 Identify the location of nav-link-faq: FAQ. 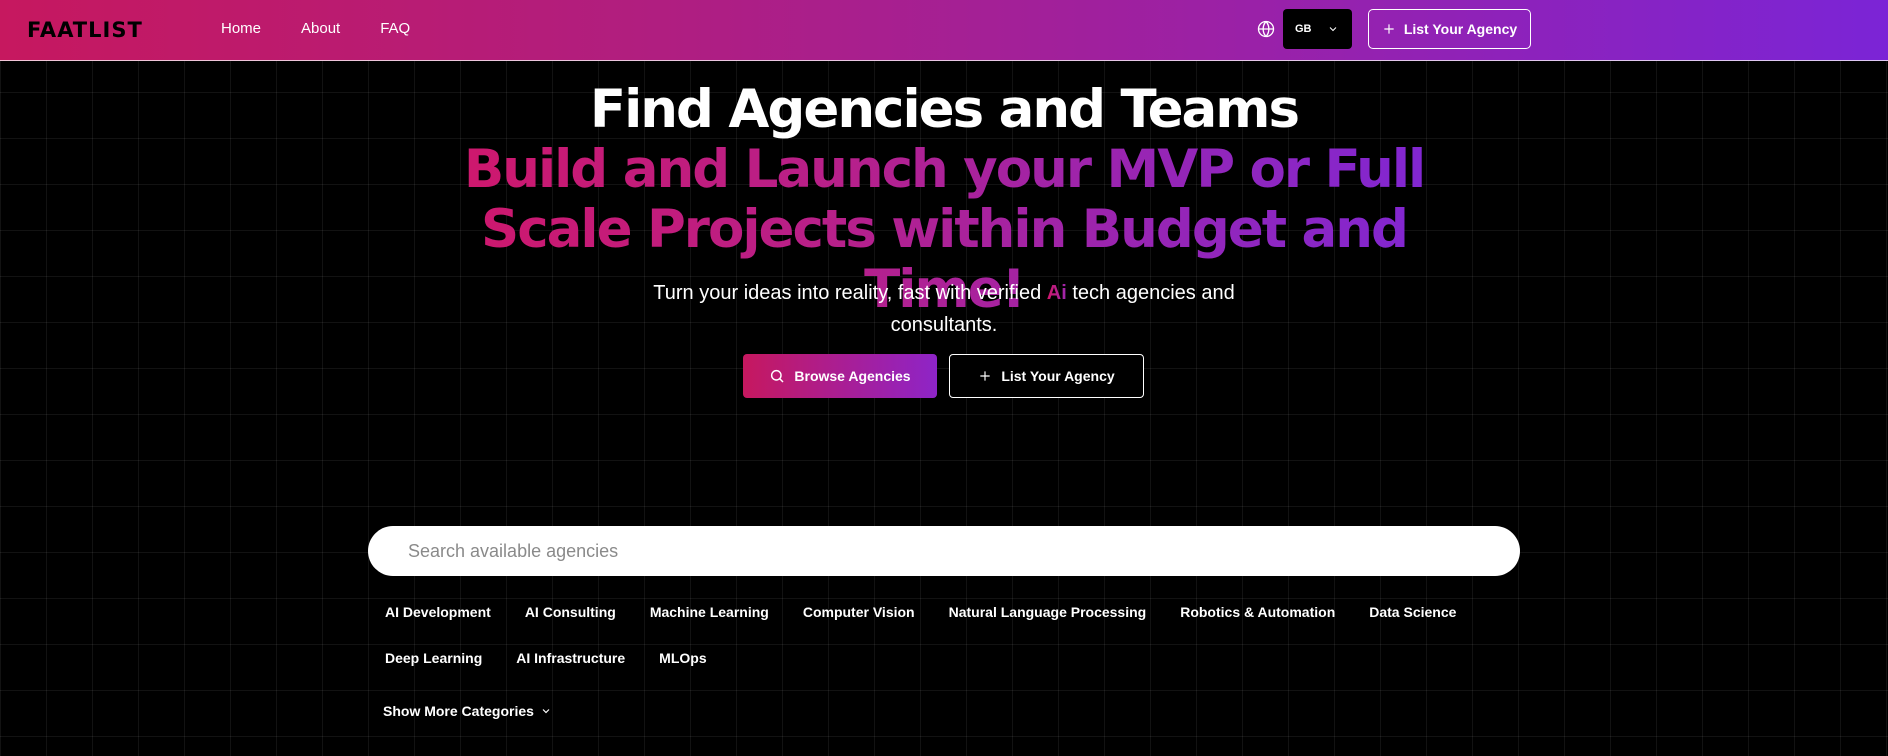
(395, 28).